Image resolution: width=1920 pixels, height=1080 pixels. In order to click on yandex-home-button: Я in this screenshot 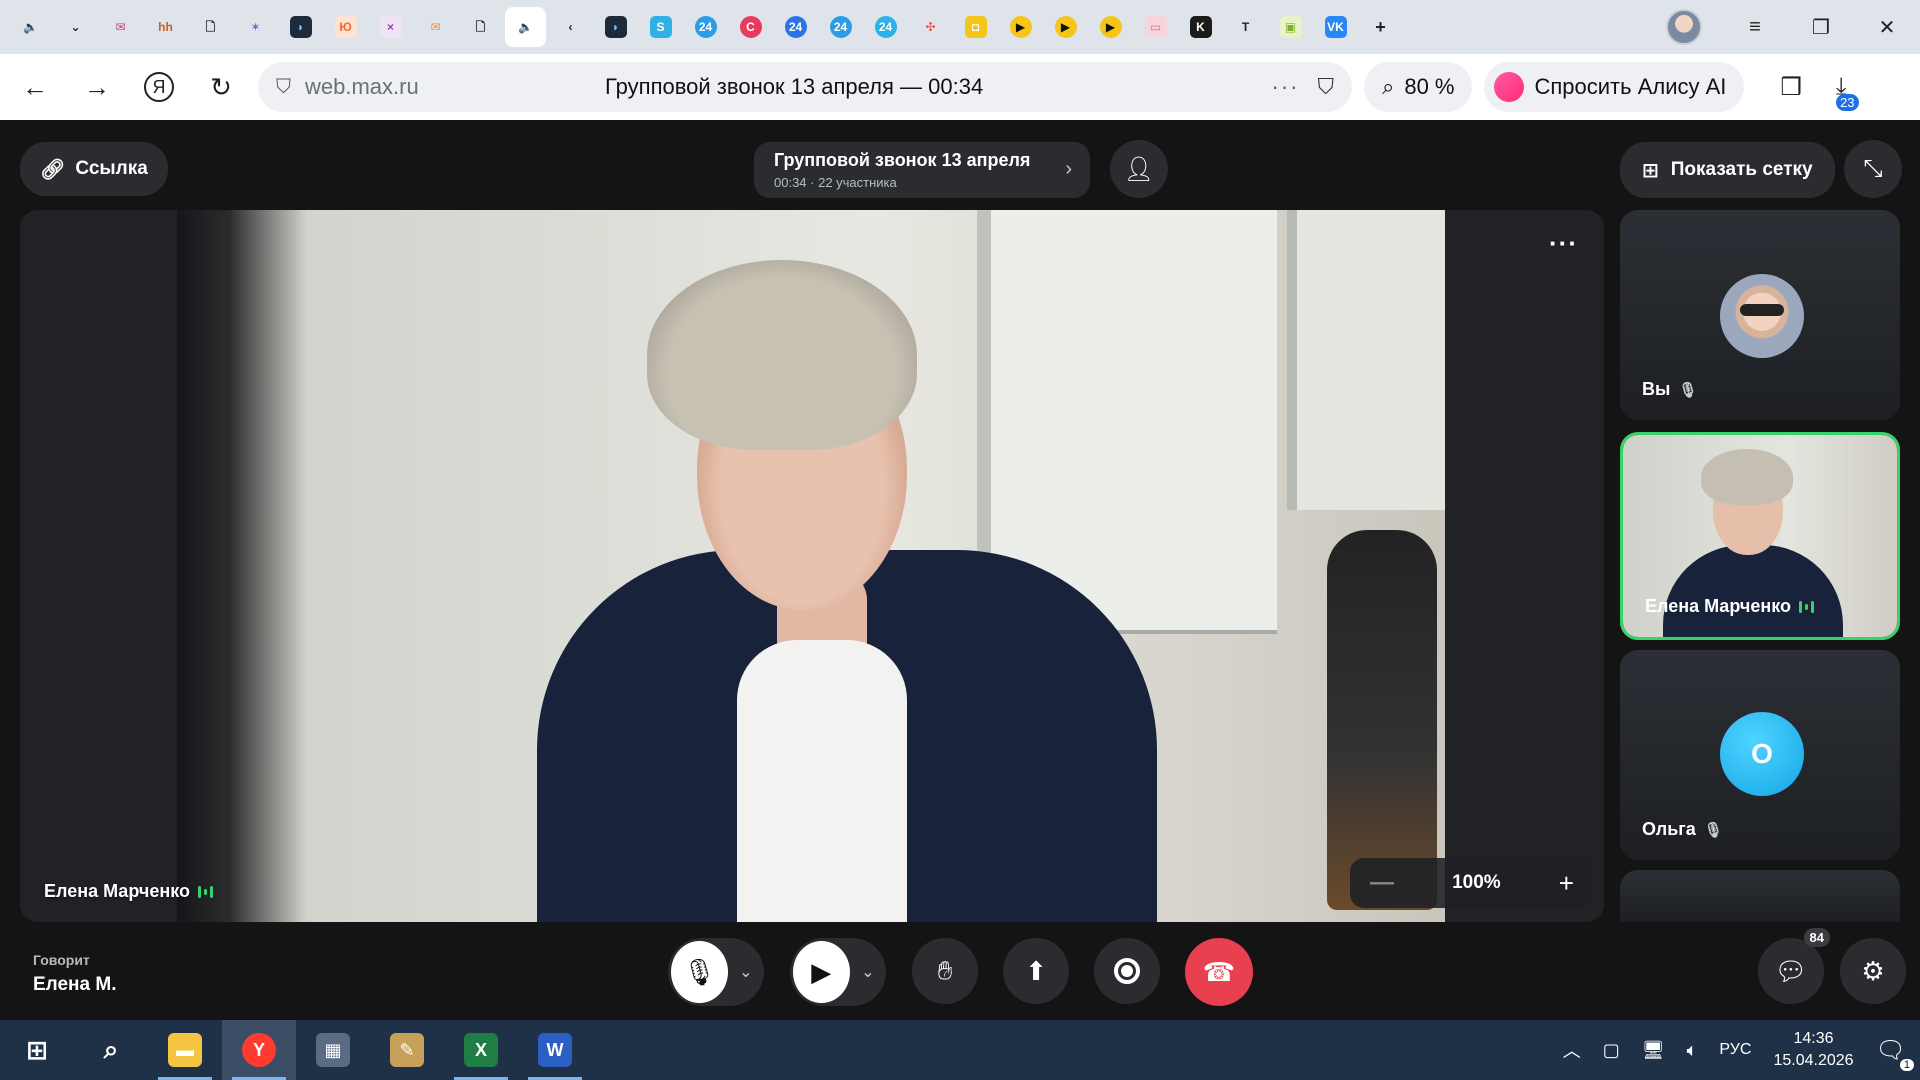, I will do `click(159, 87)`.